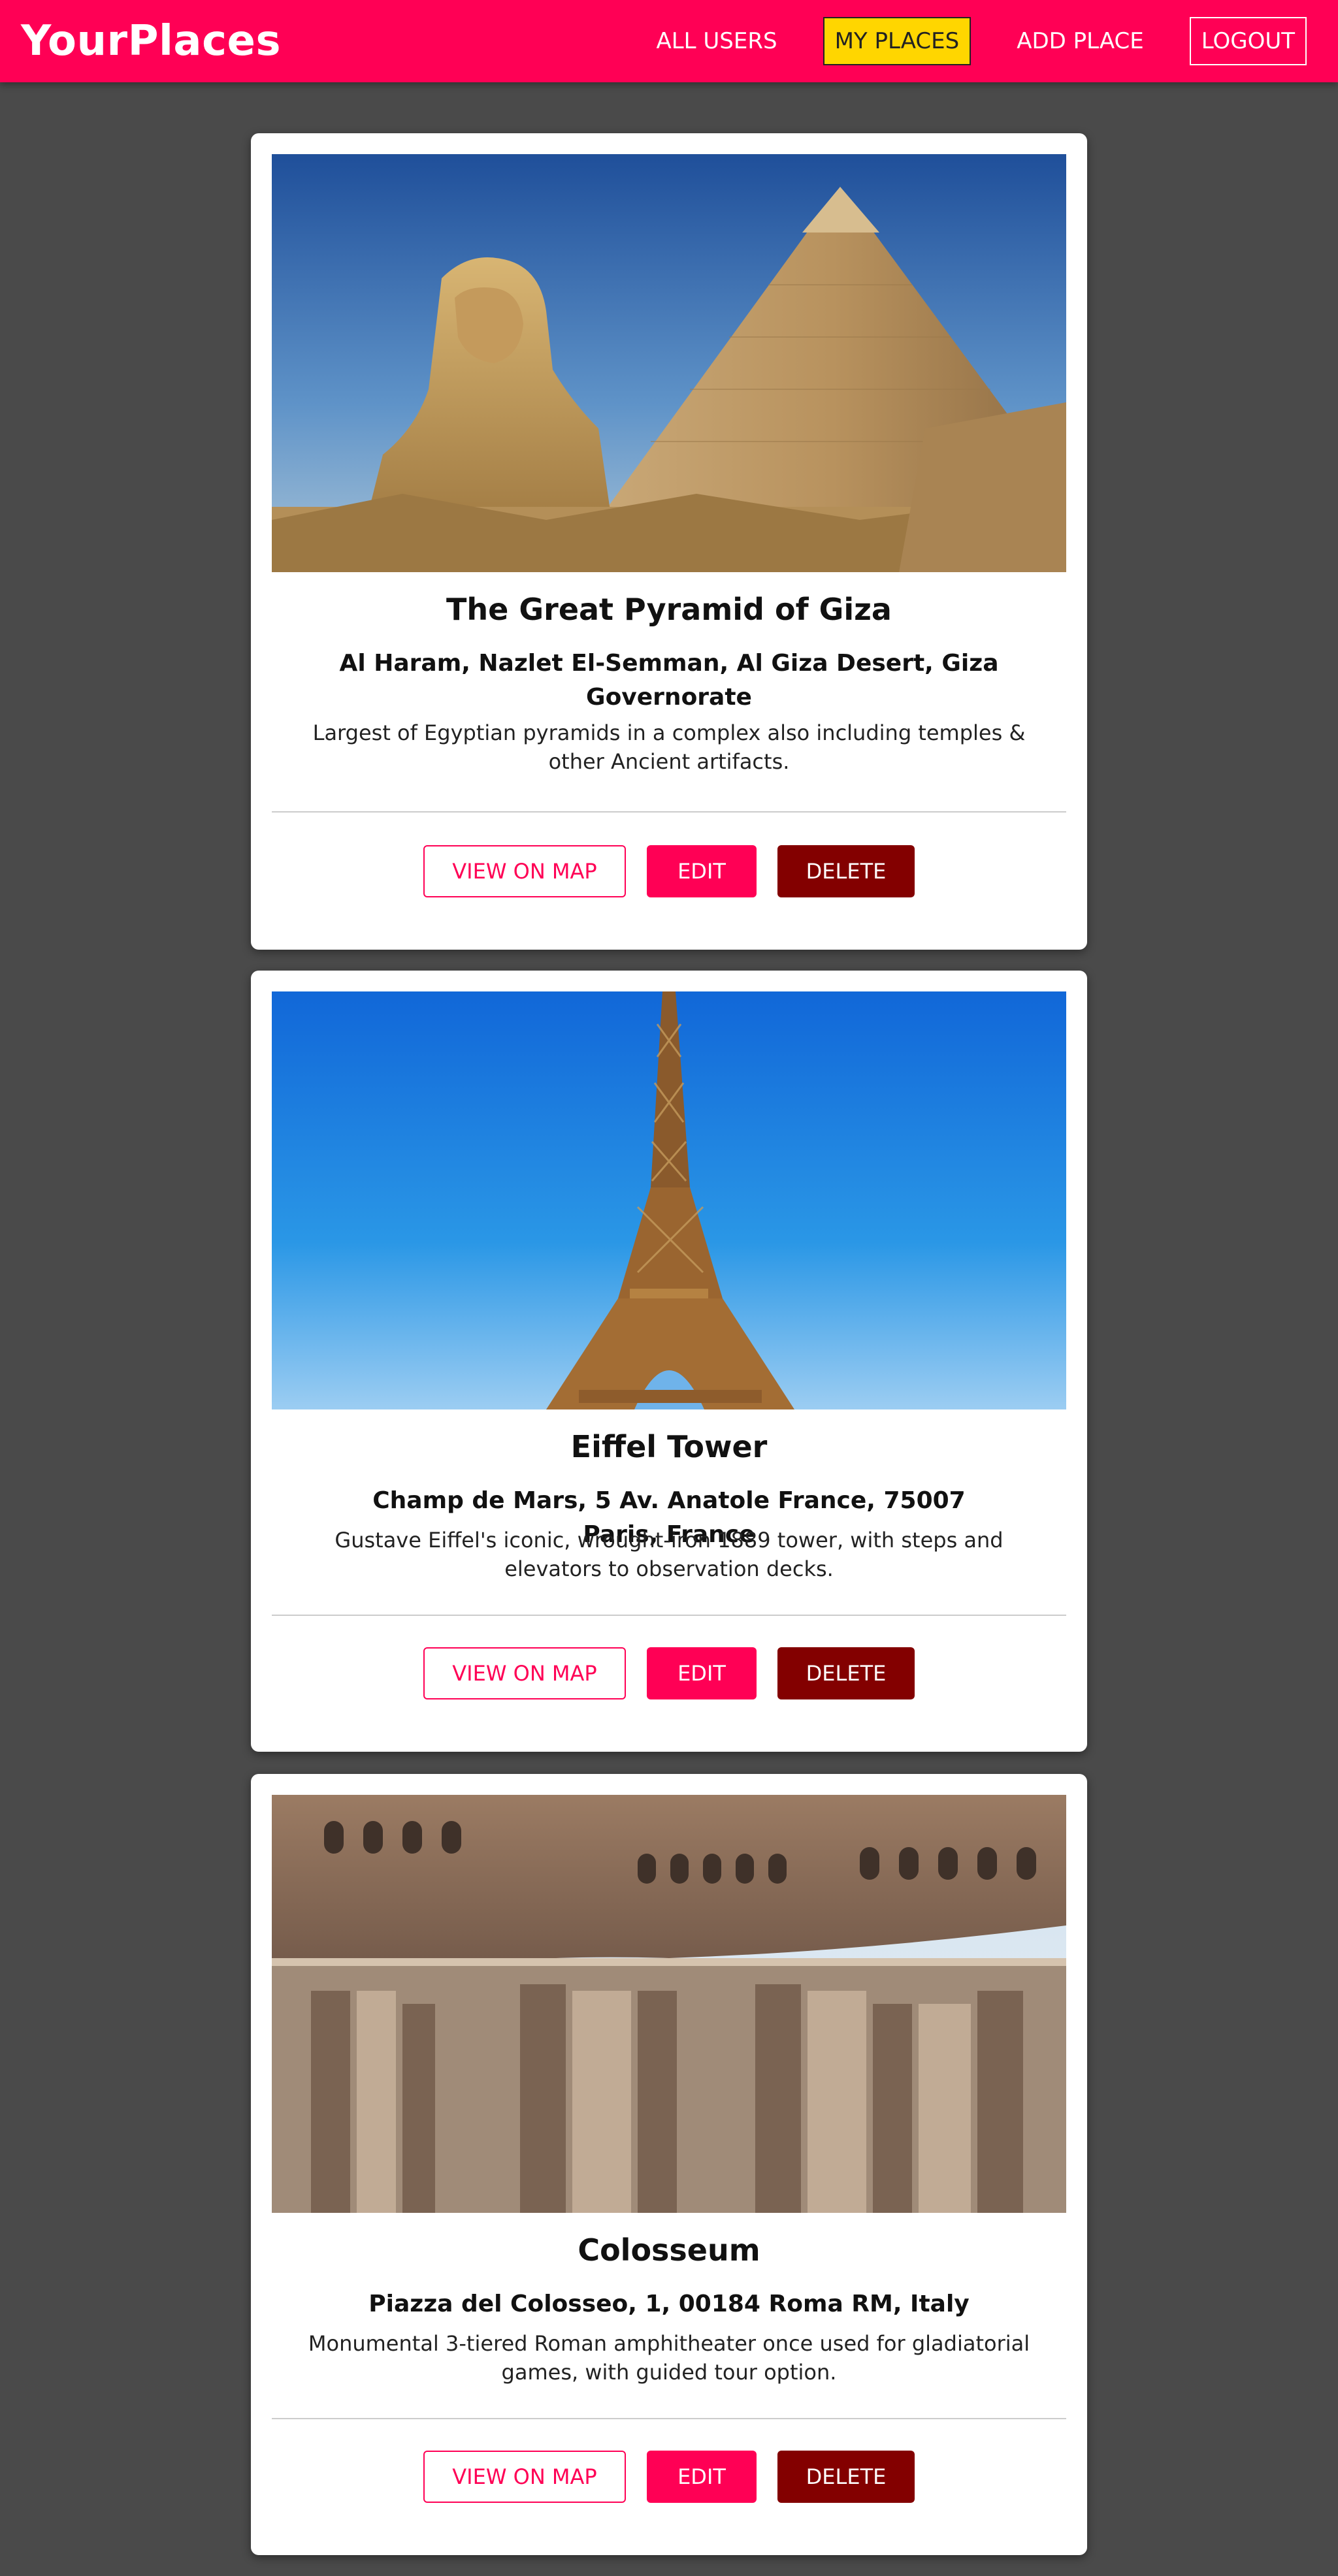  Describe the element at coordinates (151, 41) in the screenshot. I see `brand-logo: YourPlaces` at that location.